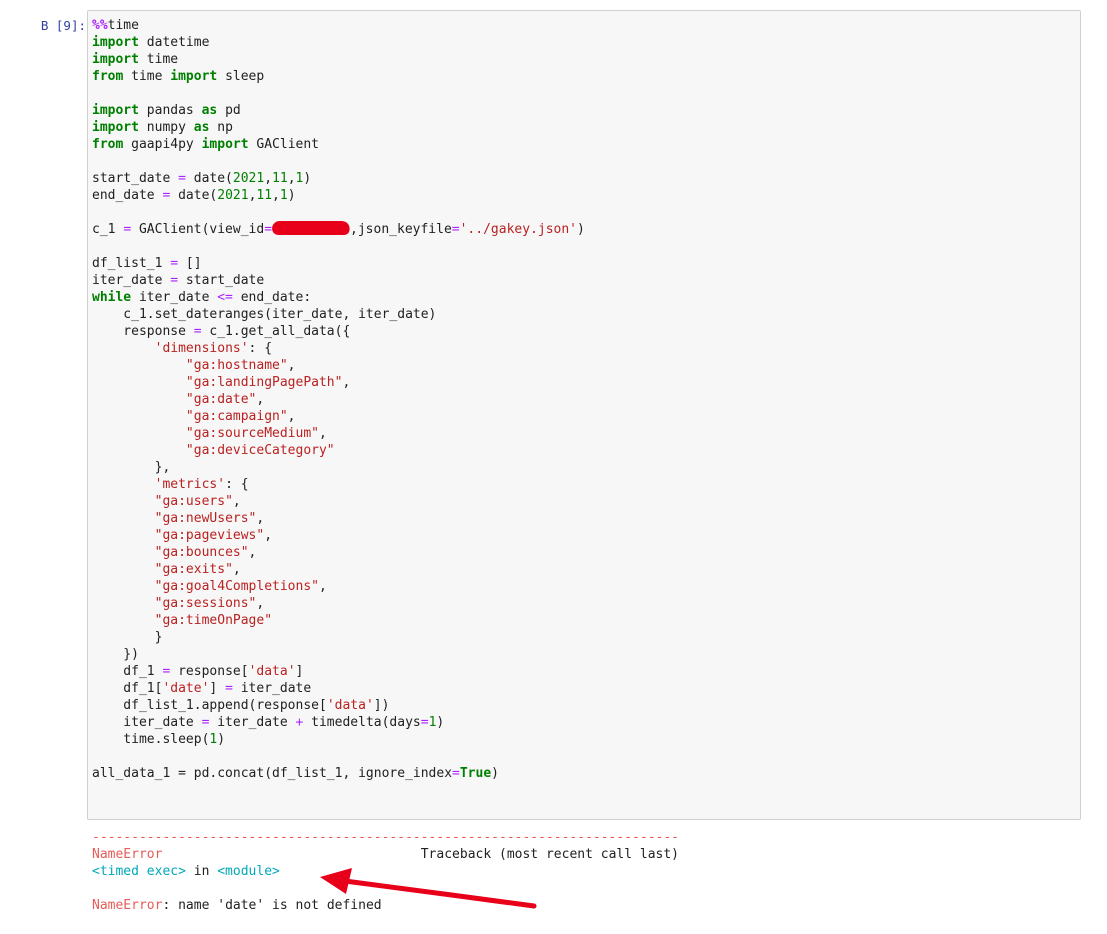 The image size is (1107, 934). Describe the element at coordinates (338, 484) in the screenshot. I see `code-line: 'metrics': {` at that location.